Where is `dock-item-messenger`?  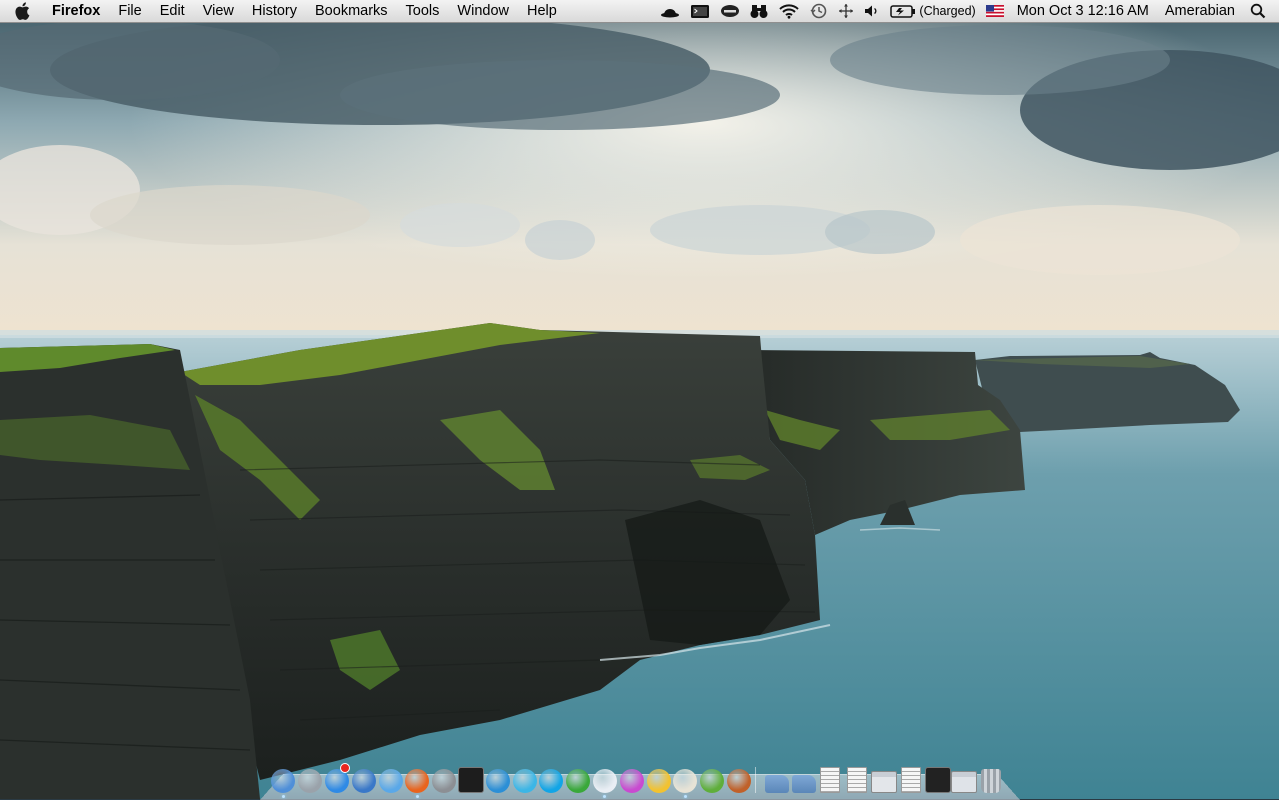
dock-item-messenger is located at coordinates (524, 779).